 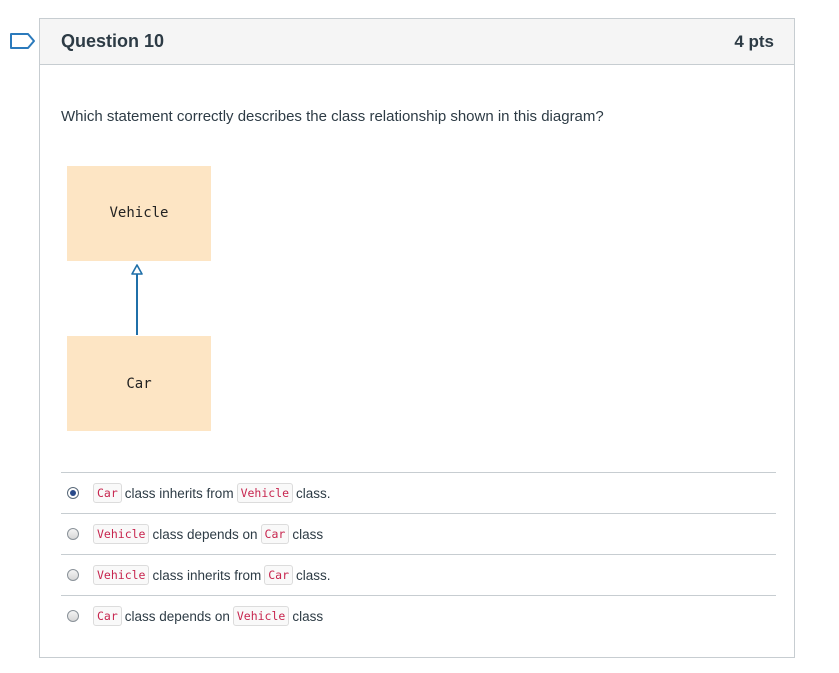 I want to click on uml-class-name-parent: Vehicle, so click(x=139, y=212).